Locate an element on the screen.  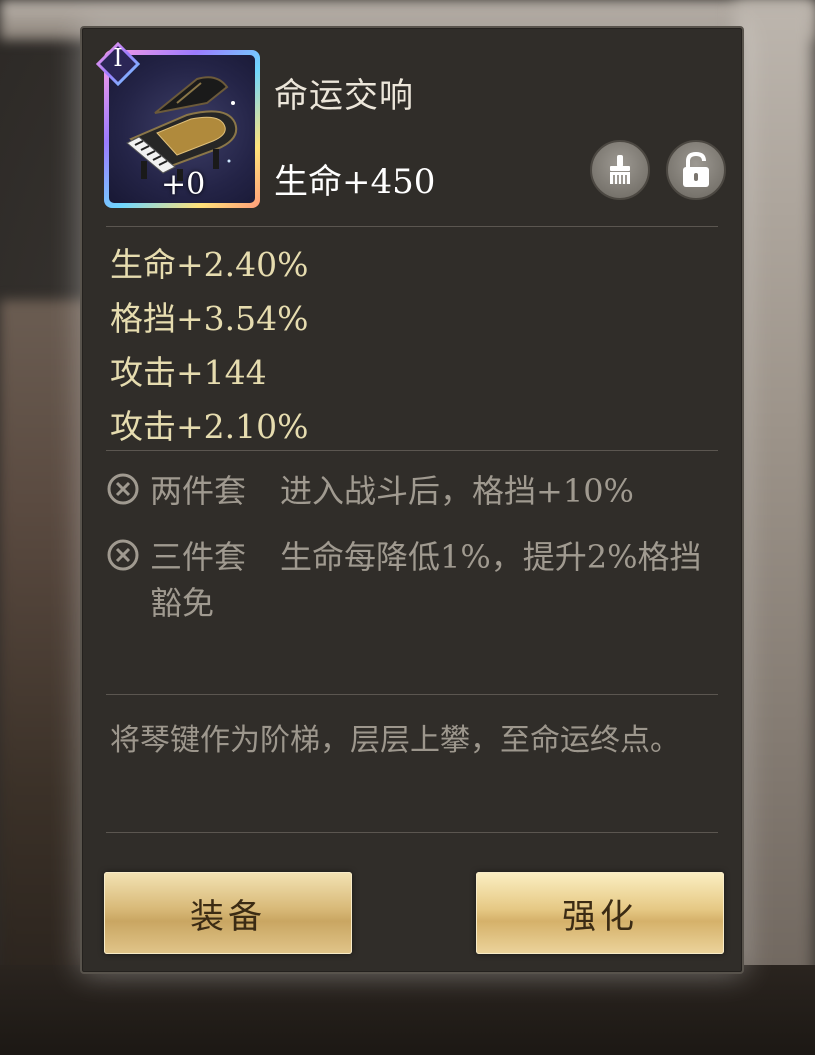
set-bonus-3: 三件套 生命每降低1%，提升2%格挡豁免 is located at coordinates (418, 580).